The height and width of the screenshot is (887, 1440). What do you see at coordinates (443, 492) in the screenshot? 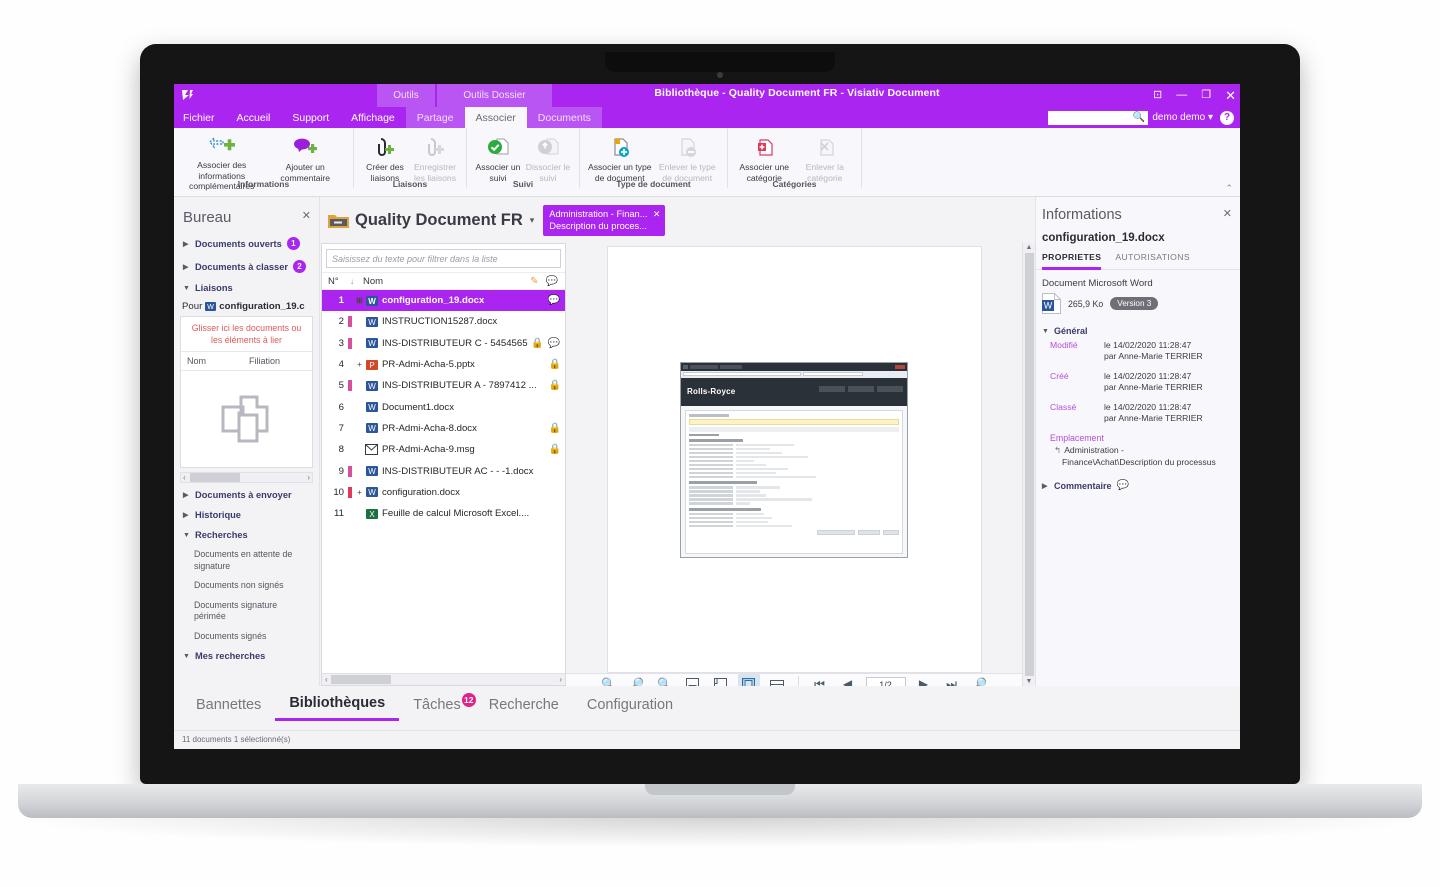
I see `table-row: 10 + W configuration.docx` at bounding box center [443, 492].